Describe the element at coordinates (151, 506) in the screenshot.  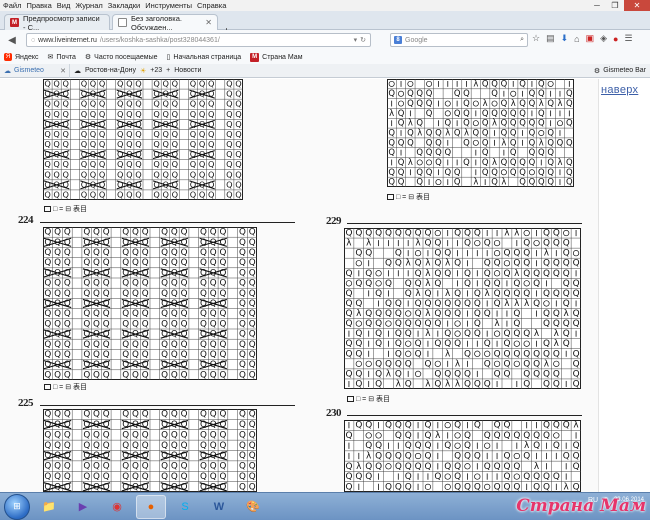
I see `firefox-icon: ●` at that location.